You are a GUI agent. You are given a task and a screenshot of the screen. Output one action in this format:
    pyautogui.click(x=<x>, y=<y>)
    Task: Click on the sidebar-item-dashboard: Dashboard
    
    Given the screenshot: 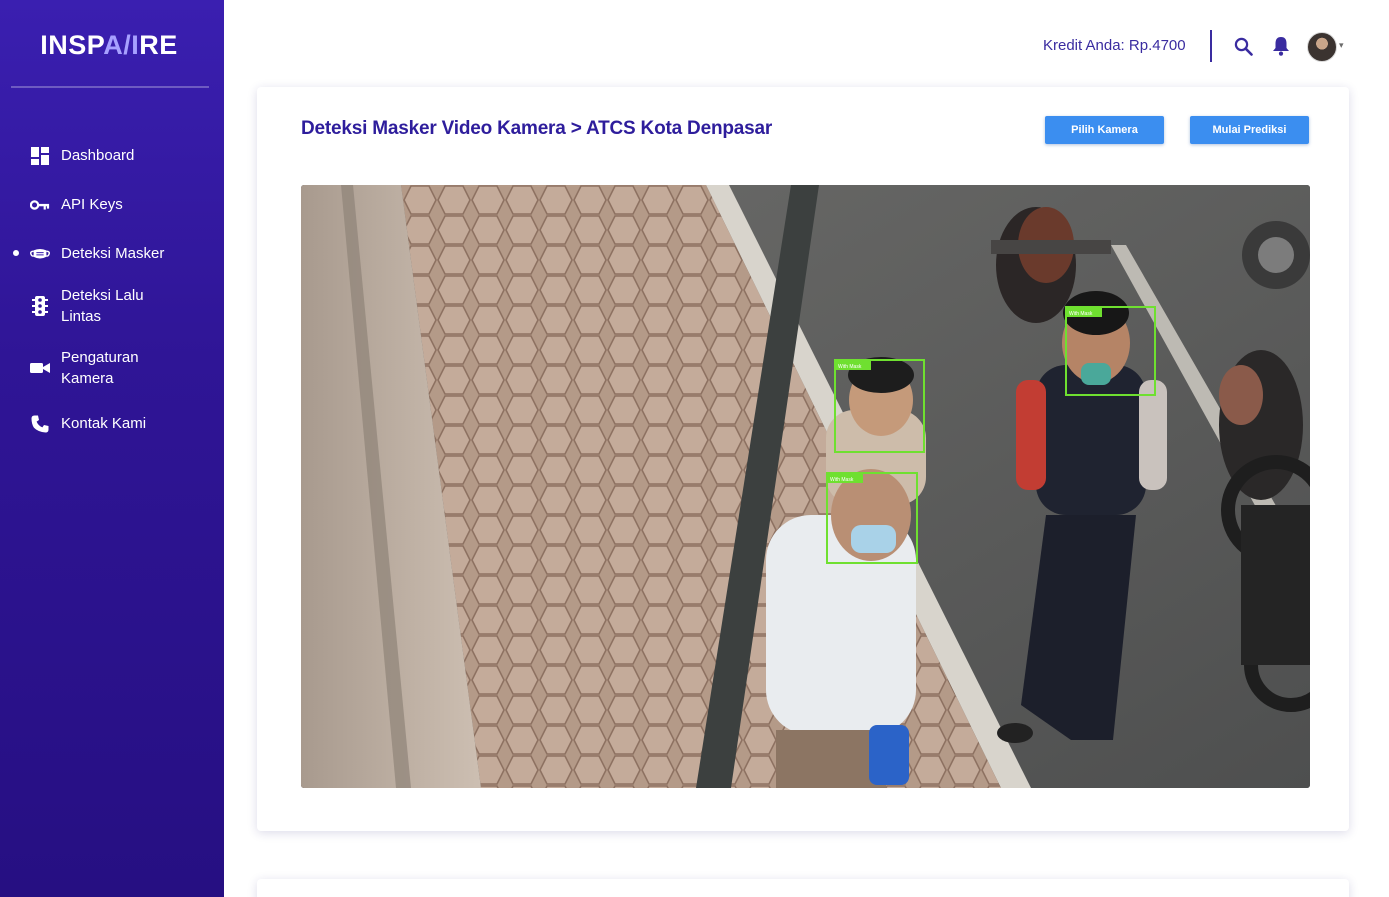 What is the action you would take?
    pyautogui.click(x=120, y=155)
    